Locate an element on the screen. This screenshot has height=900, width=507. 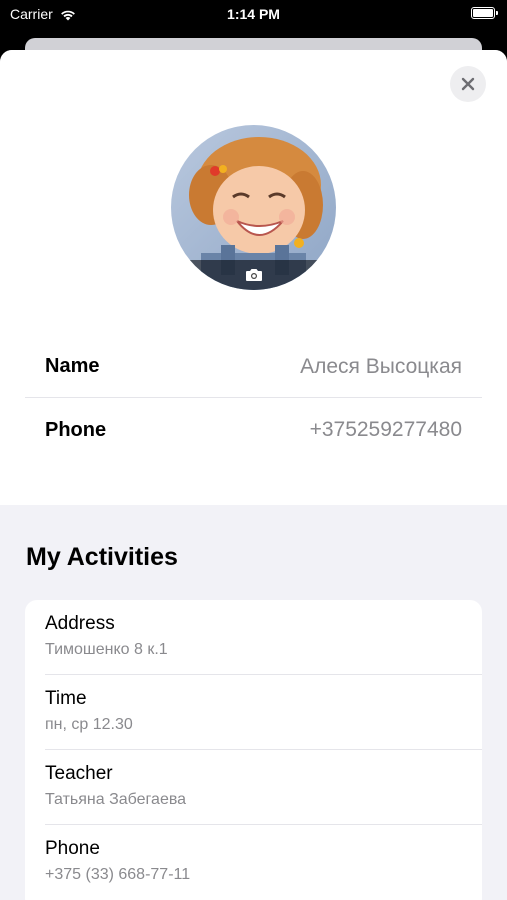
list-item-time: Time пн, ср 12.30 is located at coordinates (253, 712).